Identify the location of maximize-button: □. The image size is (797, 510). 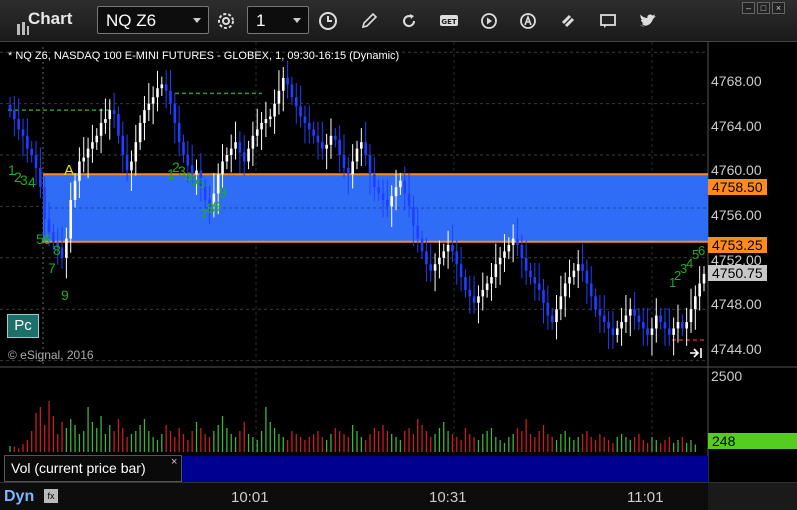
(763, 8).